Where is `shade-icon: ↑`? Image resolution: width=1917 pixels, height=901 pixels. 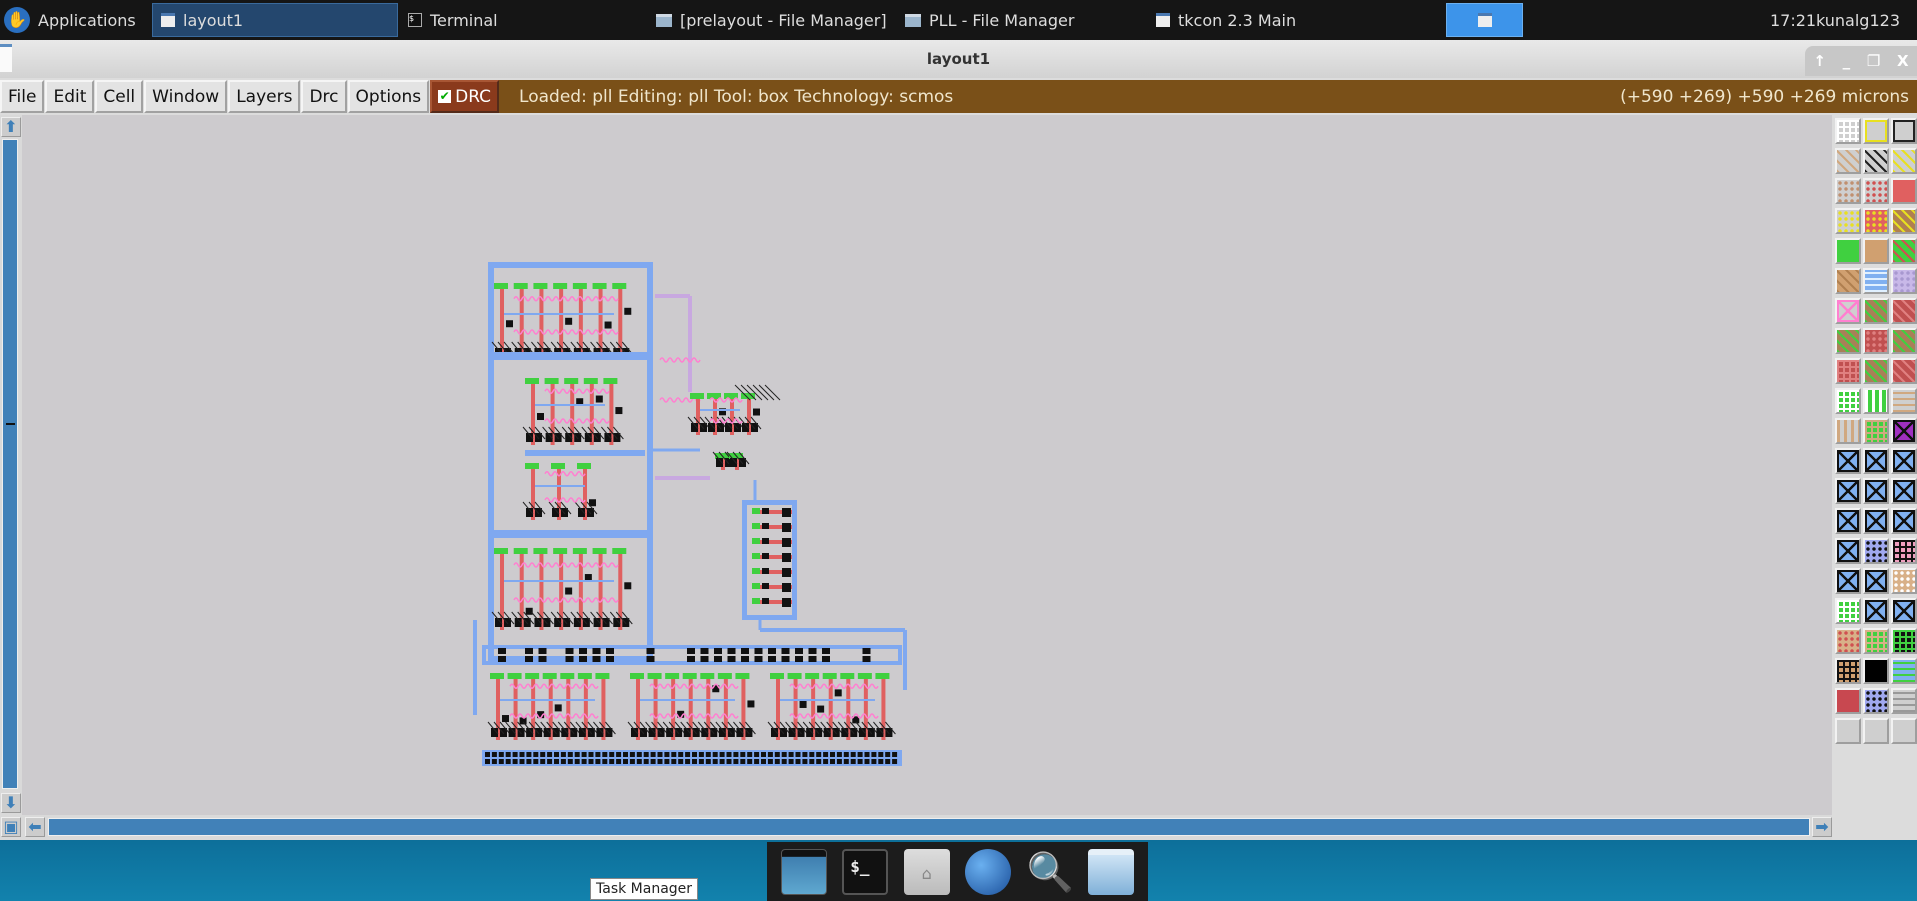 shade-icon: ↑ is located at coordinates (1819, 61).